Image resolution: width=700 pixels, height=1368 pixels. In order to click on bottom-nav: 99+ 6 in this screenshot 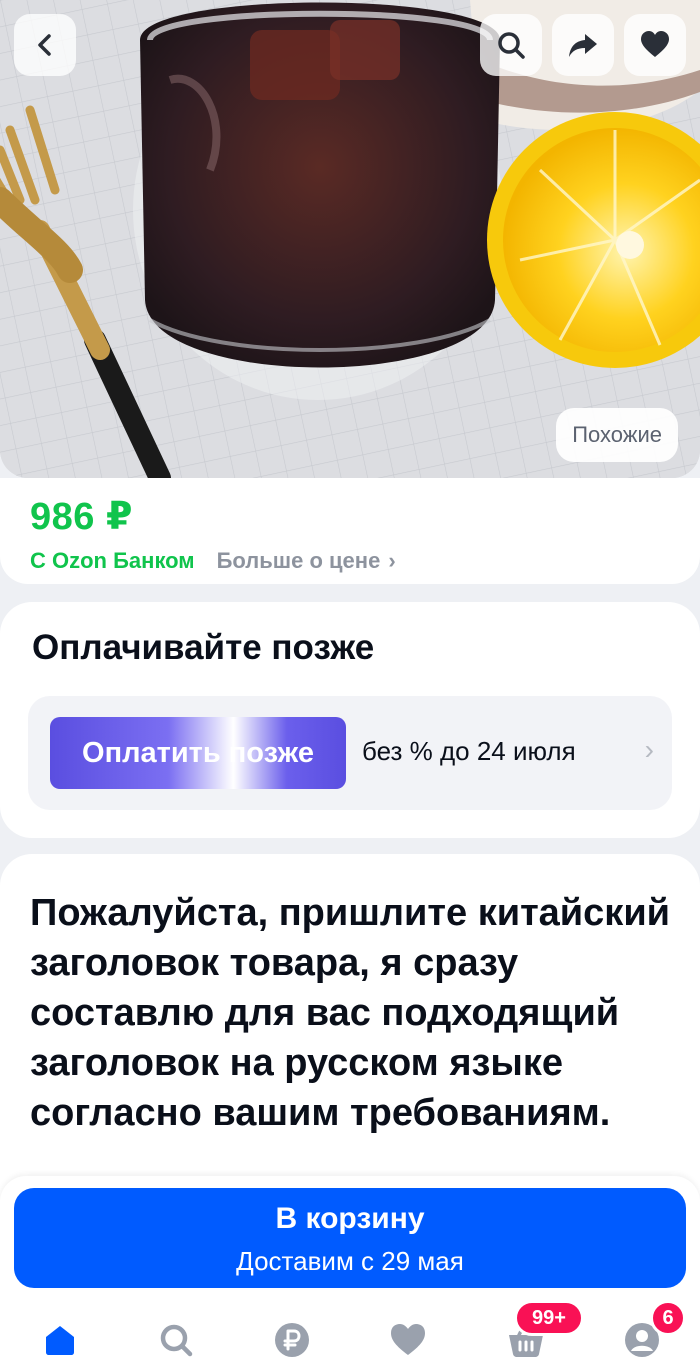, I will do `click(350, 1334)`.